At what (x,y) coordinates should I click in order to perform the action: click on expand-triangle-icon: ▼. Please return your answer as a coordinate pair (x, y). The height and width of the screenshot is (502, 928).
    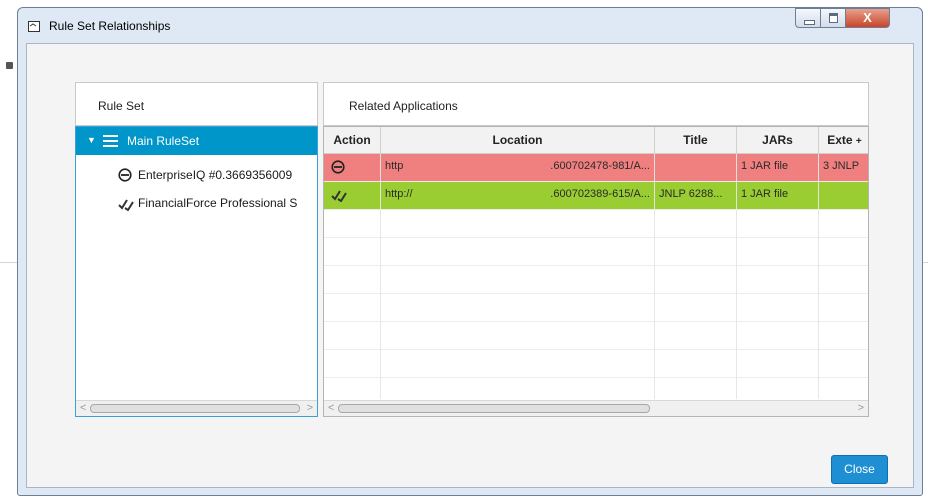
    Looking at the image, I should click on (91, 140).